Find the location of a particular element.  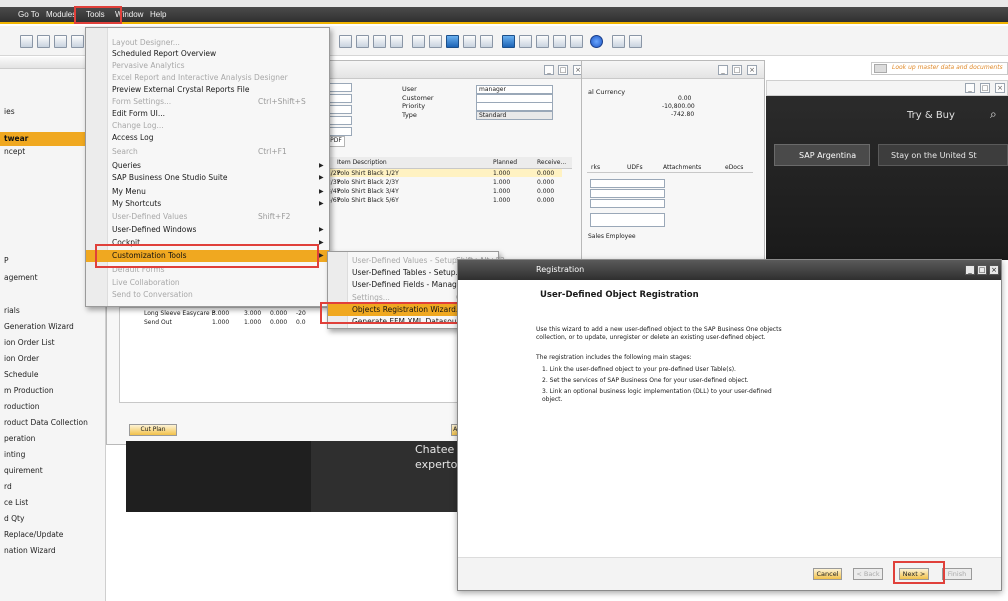

module-item: Replace/Update is located at coordinates (53, 535).